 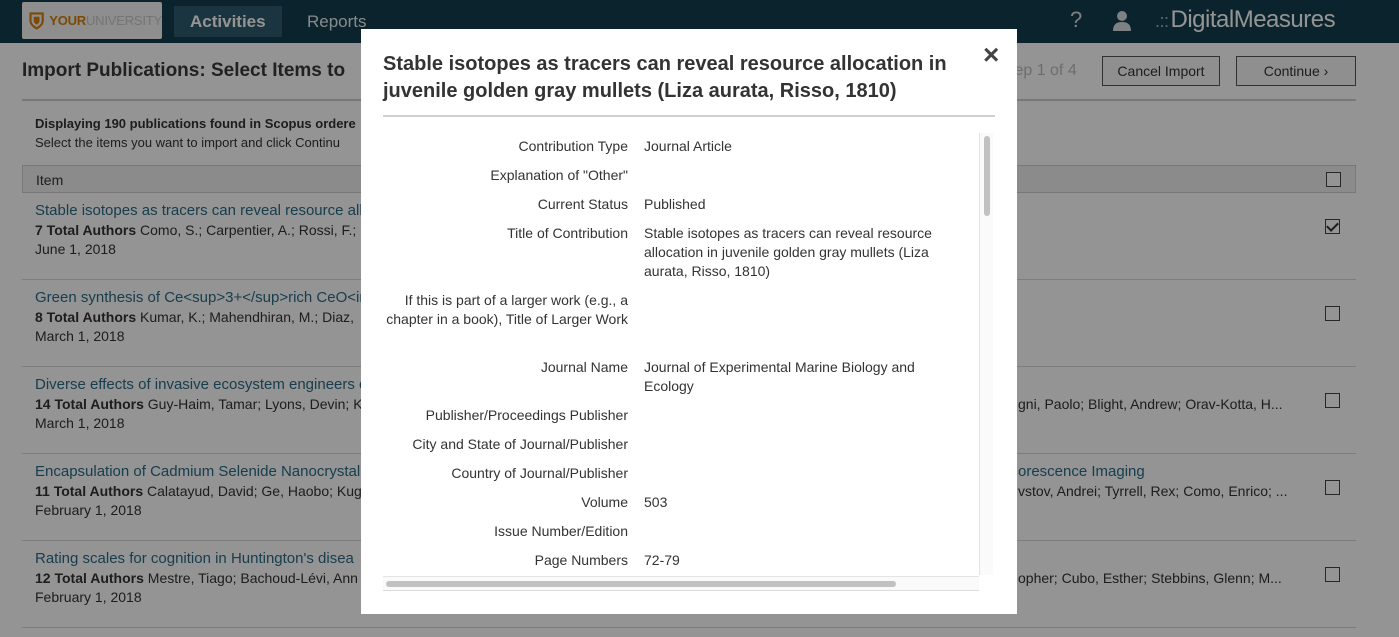 I want to click on close-icon: ×, so click(x=991, y=55).